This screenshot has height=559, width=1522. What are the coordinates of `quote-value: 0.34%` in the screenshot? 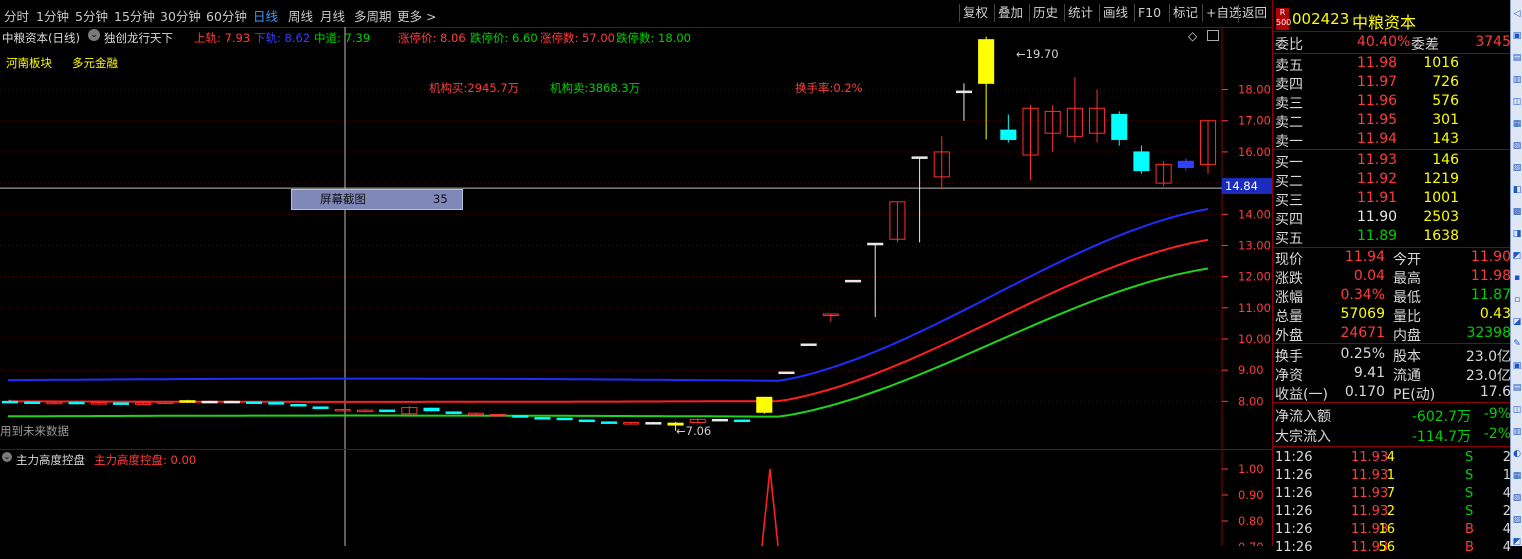 It's located at (1362, 295).